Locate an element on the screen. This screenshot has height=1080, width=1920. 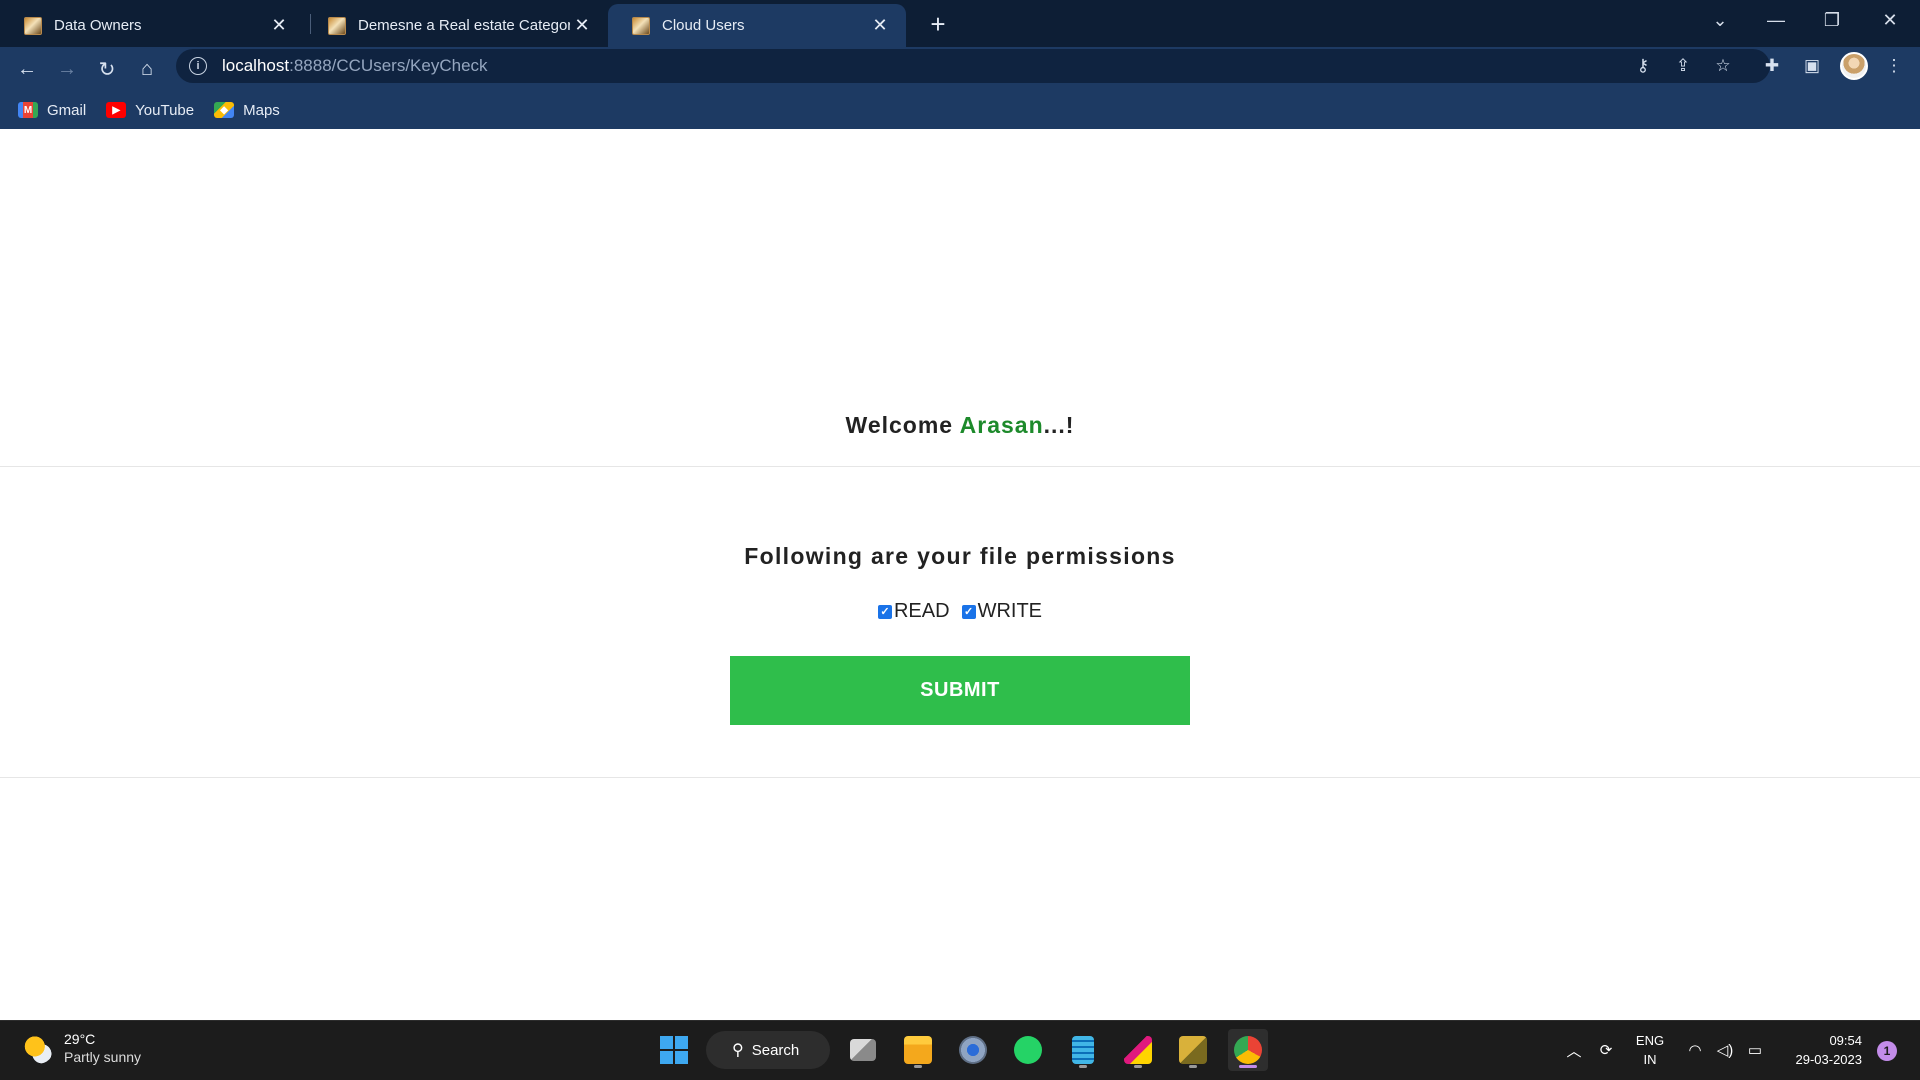
bookmark-label: Maps is located at coordinates (261, 110).